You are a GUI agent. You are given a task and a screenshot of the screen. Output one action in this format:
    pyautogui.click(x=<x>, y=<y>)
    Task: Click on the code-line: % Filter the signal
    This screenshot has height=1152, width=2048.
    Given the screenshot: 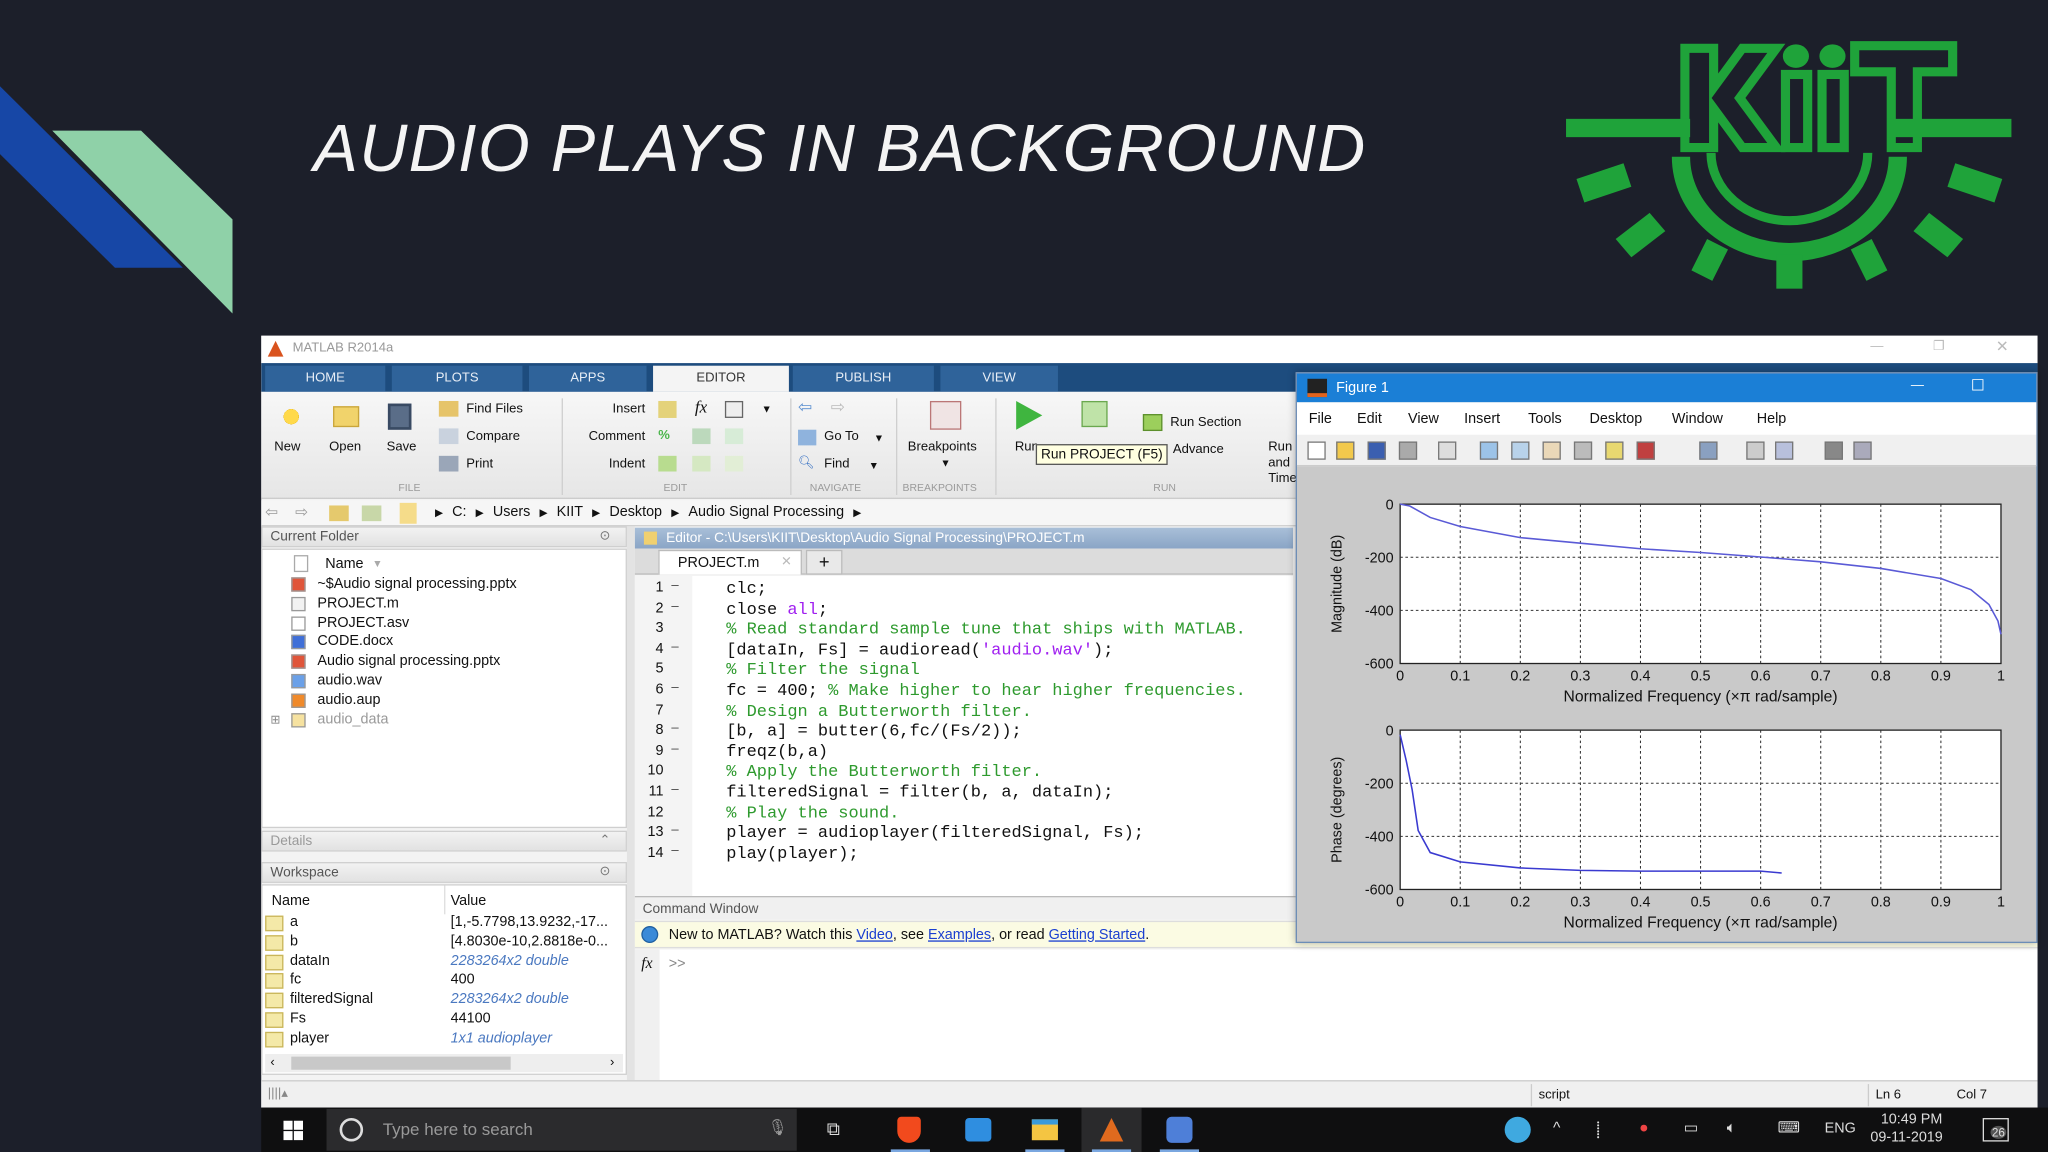 What is the action you would take?
    pyautogui.click(x=823, y=670)
    